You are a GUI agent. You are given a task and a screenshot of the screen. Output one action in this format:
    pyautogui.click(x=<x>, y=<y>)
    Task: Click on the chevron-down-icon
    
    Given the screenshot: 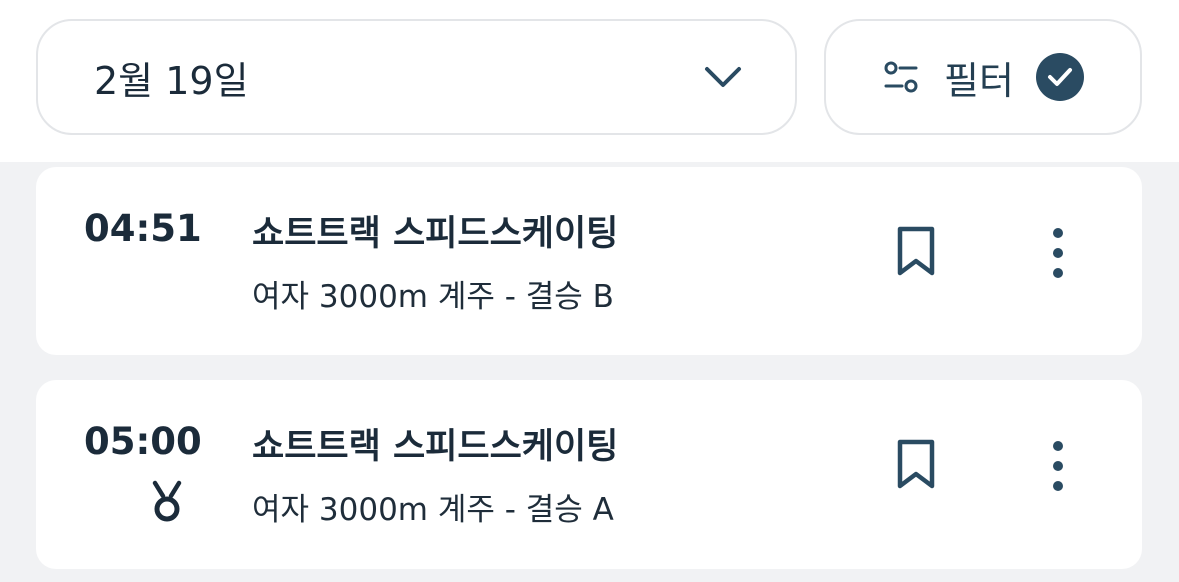 What is the action you would take?
    pyautogui.click(x=723, y=77)
    